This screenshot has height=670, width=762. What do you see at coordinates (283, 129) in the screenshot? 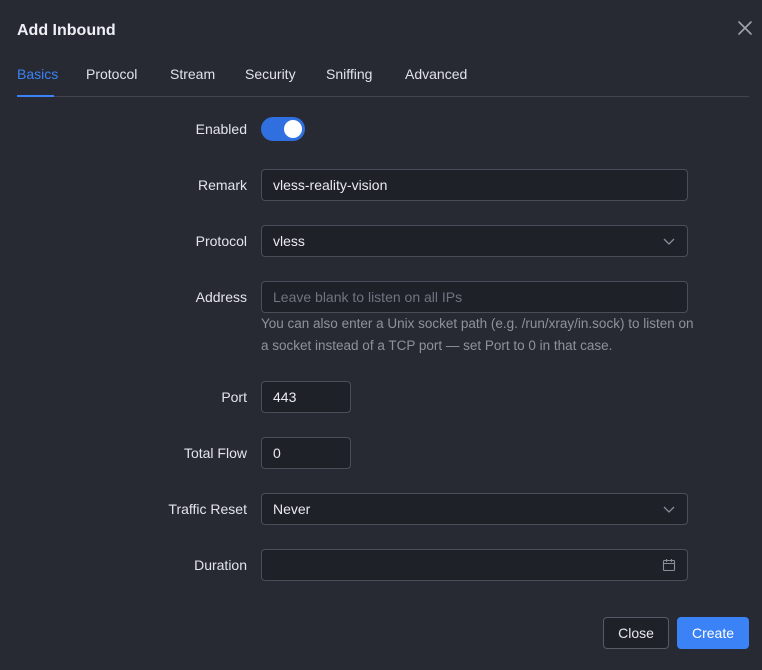
I see `enabled-toggle` at bounding box center [283, 129].